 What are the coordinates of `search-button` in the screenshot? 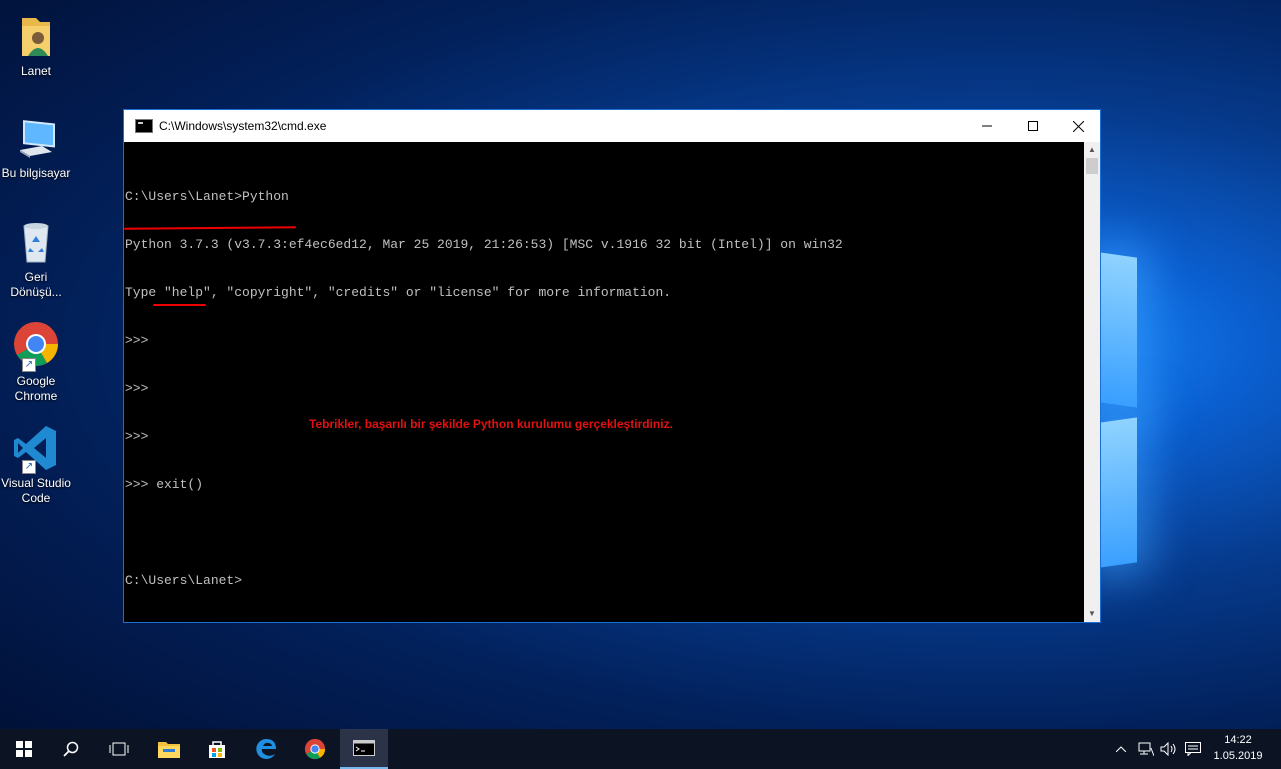 It's located at (71, 749).